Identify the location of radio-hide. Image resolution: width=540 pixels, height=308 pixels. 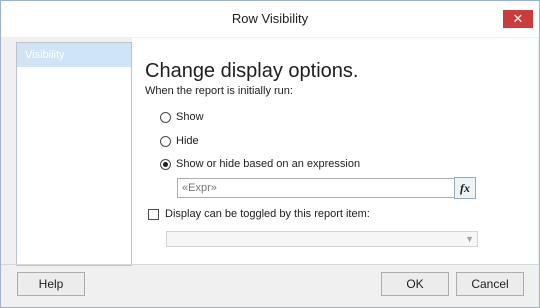
(165, 141).